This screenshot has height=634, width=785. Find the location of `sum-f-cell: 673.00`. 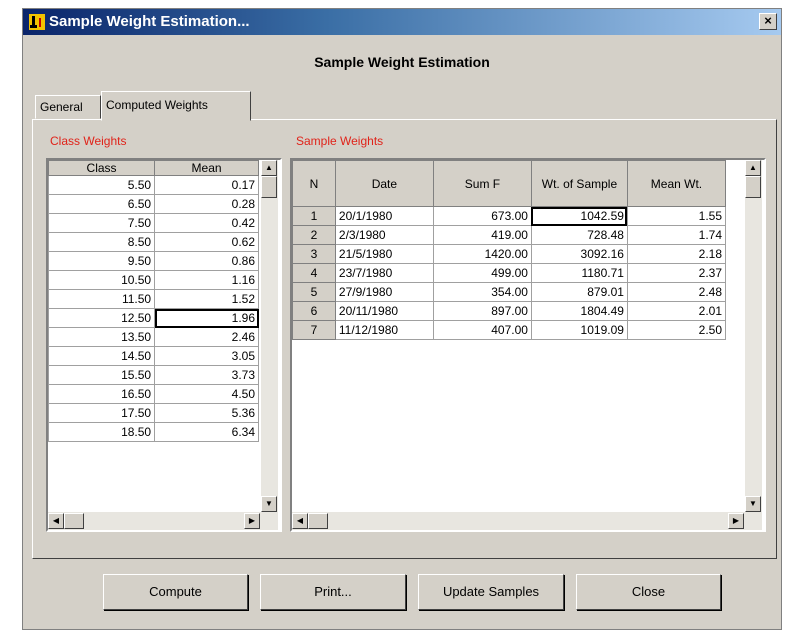

sum-f-cell: 673.00 is located at coordinates (482, 216).